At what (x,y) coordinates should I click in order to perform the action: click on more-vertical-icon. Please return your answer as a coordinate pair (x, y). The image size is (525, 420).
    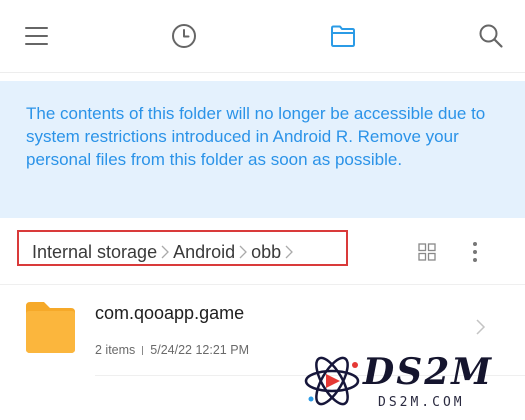
    Looking at the image, I should click on (475, 252).